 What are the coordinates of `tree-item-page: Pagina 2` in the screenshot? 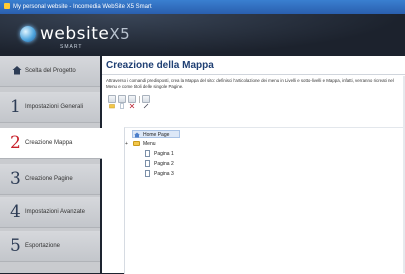 It's located at (164, 164).